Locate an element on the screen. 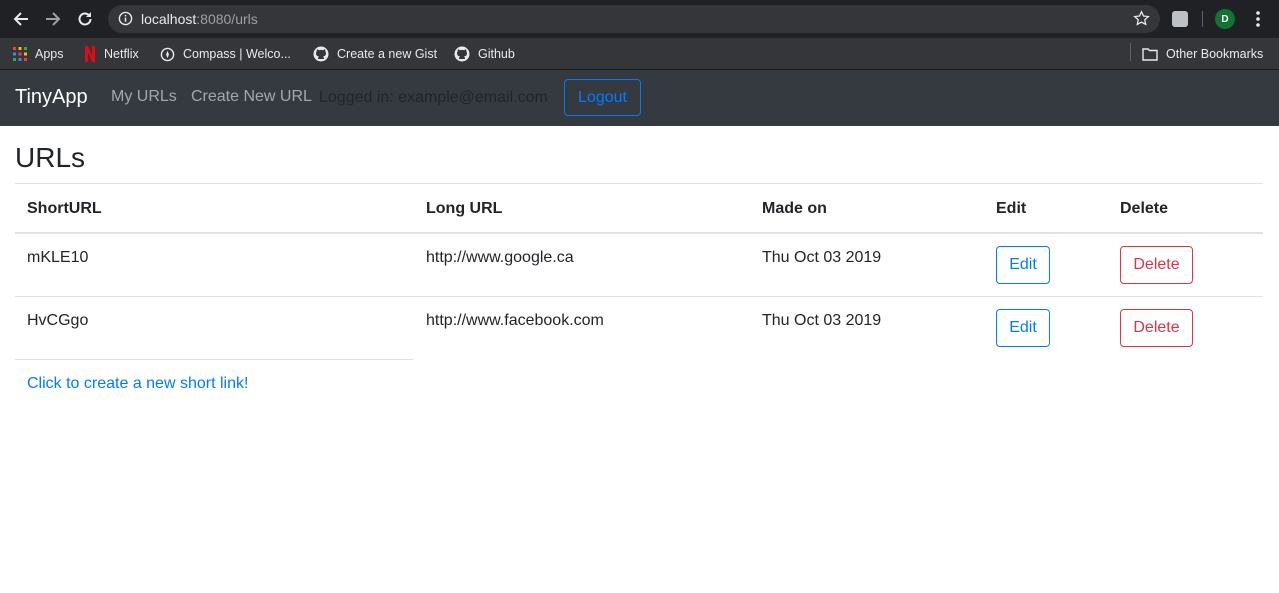 The width and height of the screenshot is (1279, 593). nav-link-create-new-url: Create New URL is located at coordinates (251, 97).